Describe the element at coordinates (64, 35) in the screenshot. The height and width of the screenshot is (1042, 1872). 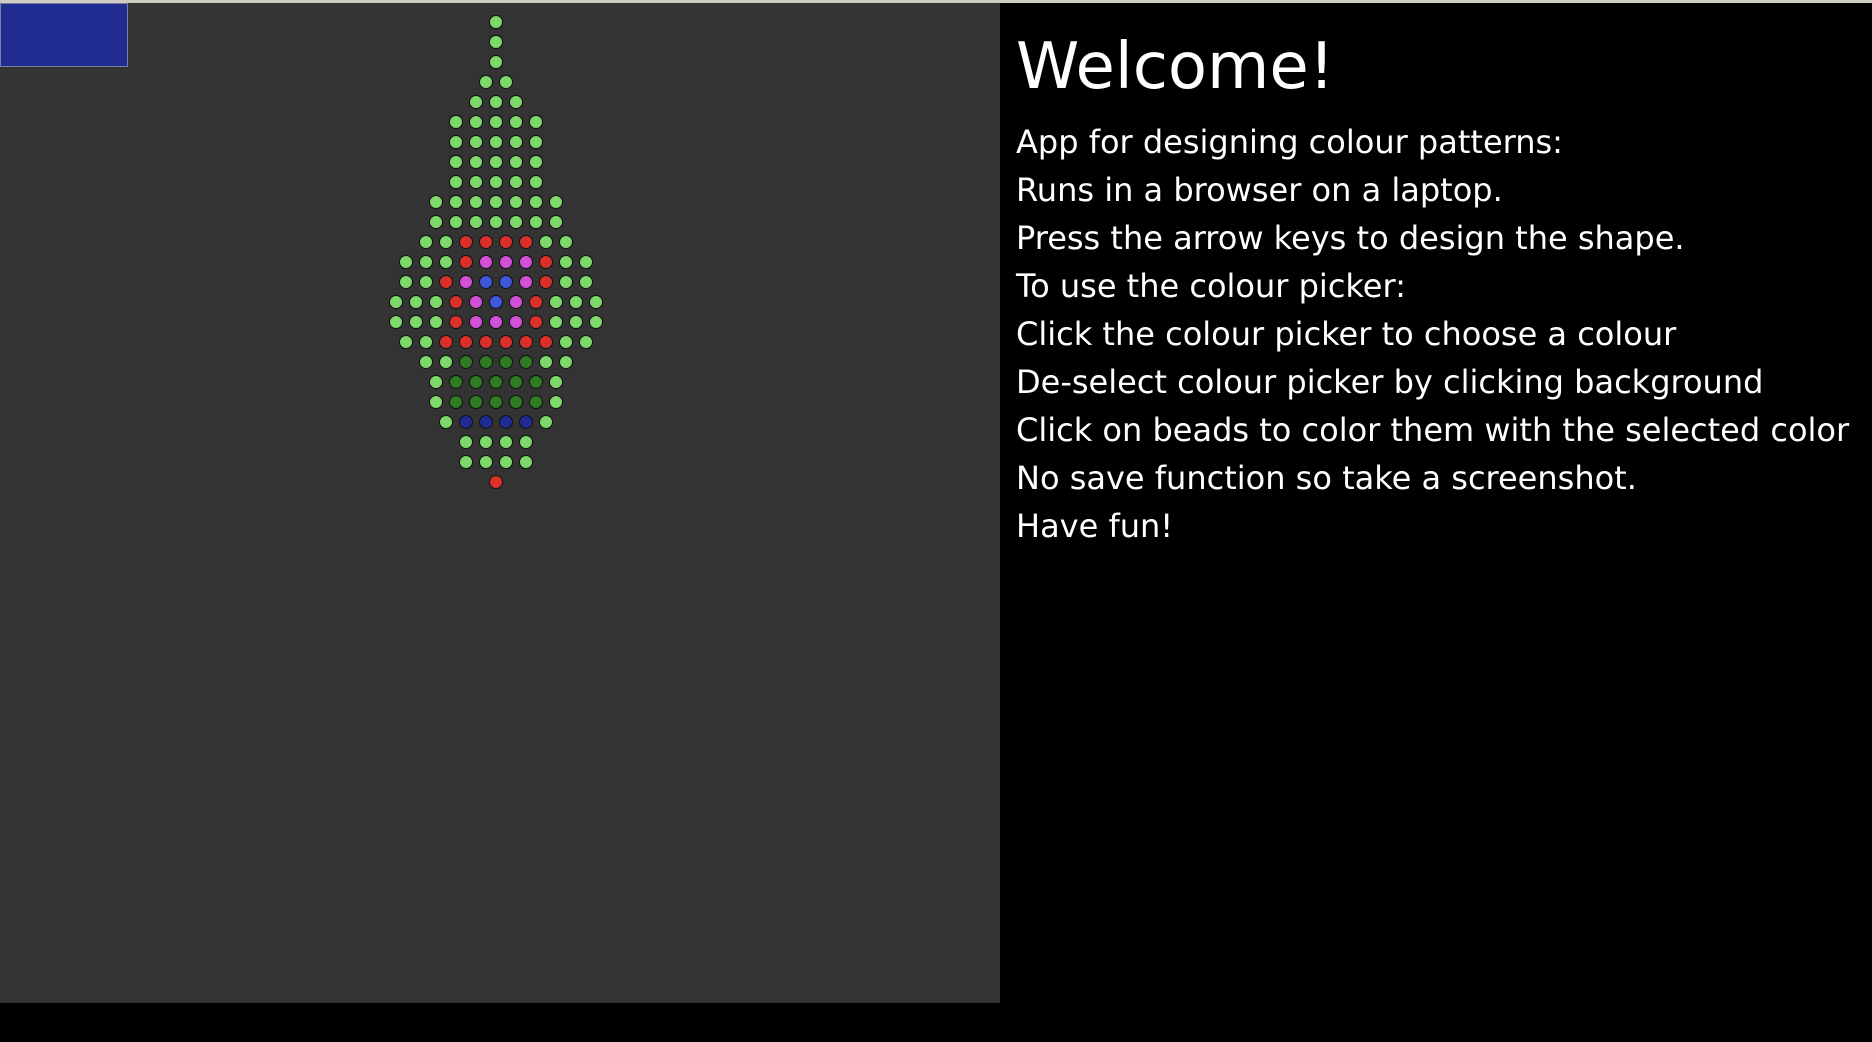
I see `colour-picker` at that location.